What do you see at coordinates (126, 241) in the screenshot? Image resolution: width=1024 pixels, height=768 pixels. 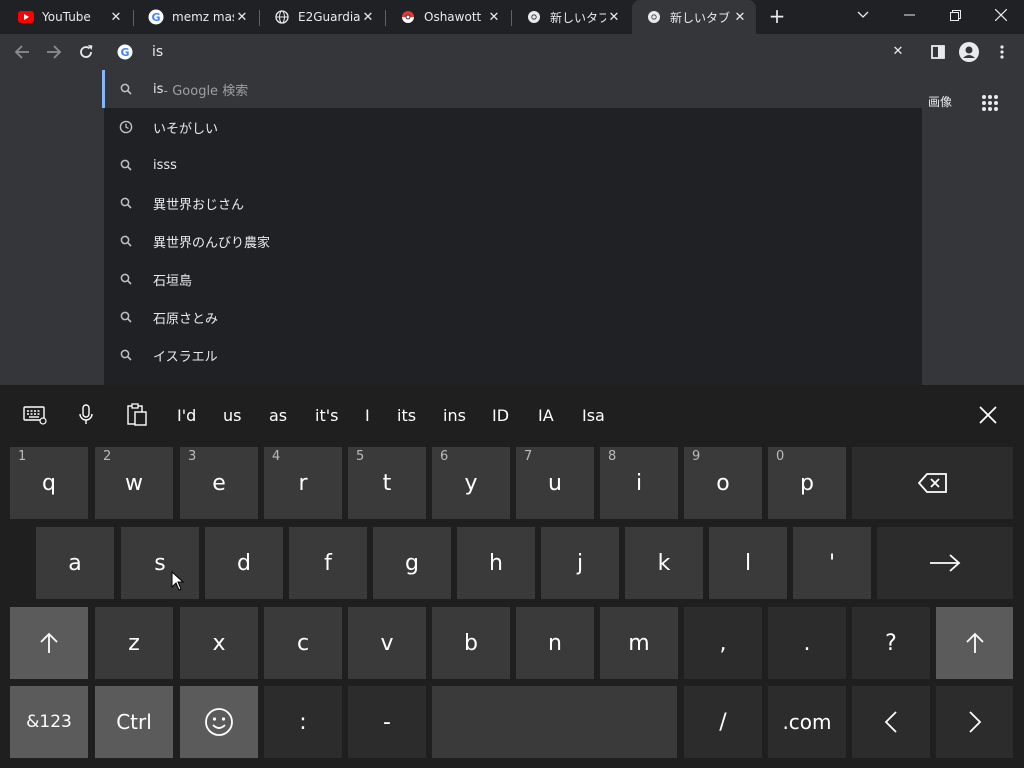 I see `search-icon` at bounding box center [126, 241].